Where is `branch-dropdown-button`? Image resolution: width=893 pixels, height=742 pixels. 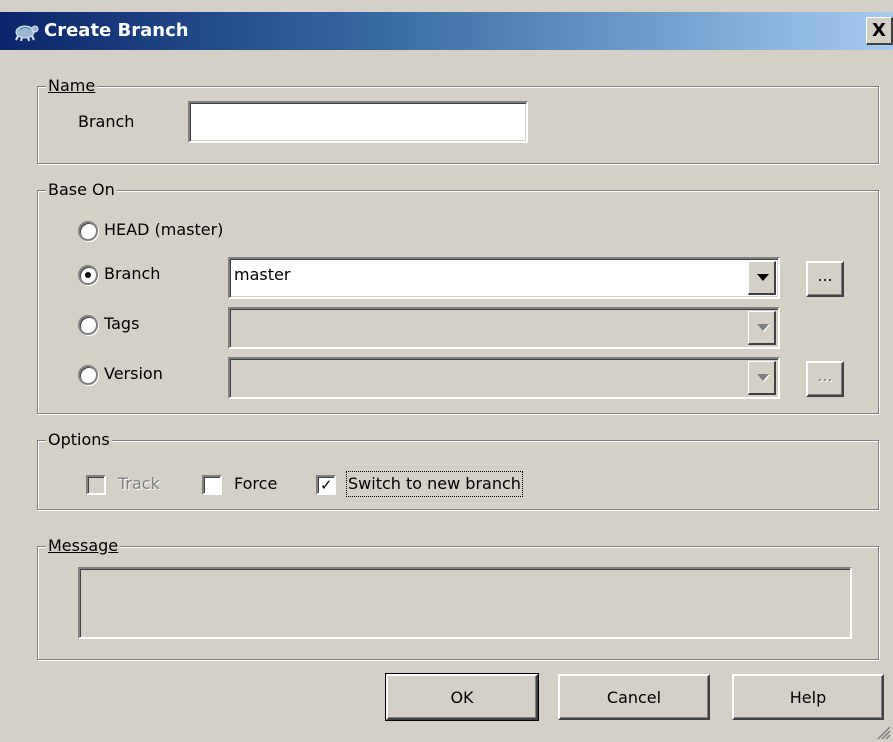
branch-dropdown-button is located at coordinates (762, 278).